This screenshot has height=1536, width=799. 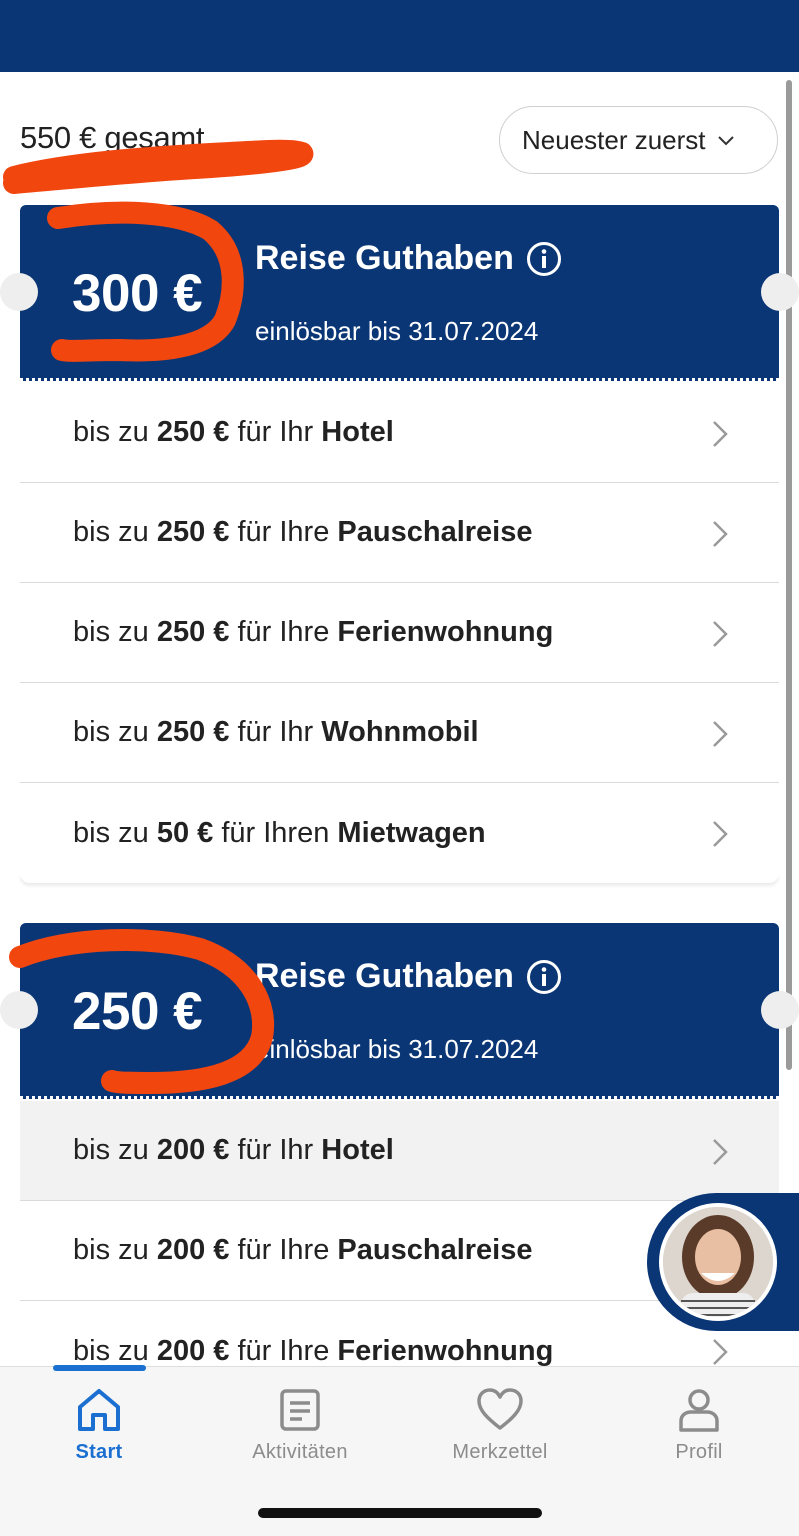 I want to click on list-item: bis zu 250 € für Ihr Wohnmobil, so click(x=399, y=733).